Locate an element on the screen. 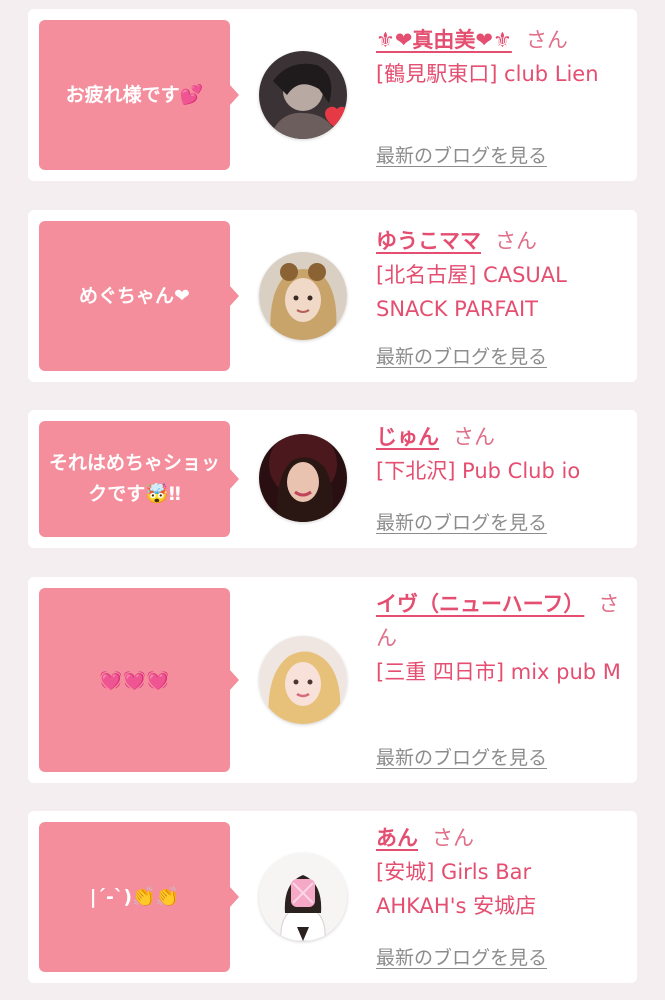 The width and height of the screenshot is (665, 1000). profile-info: ゆうこママ さん [北名古屋] CASUAL SNACK PARFAIT is located at coordinates (502, 275).